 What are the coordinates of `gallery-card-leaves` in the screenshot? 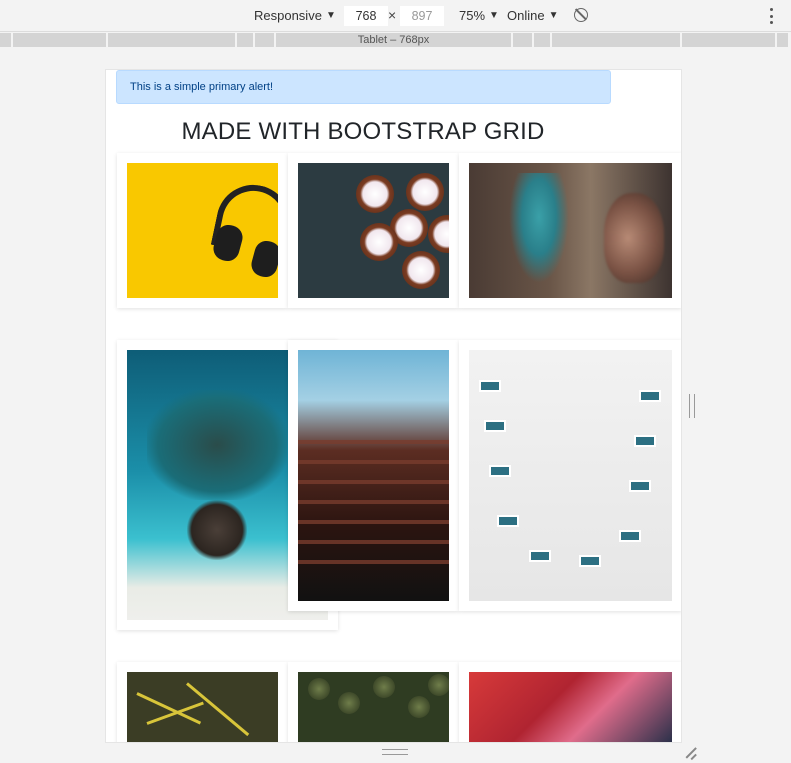 It's located at (202, 702).